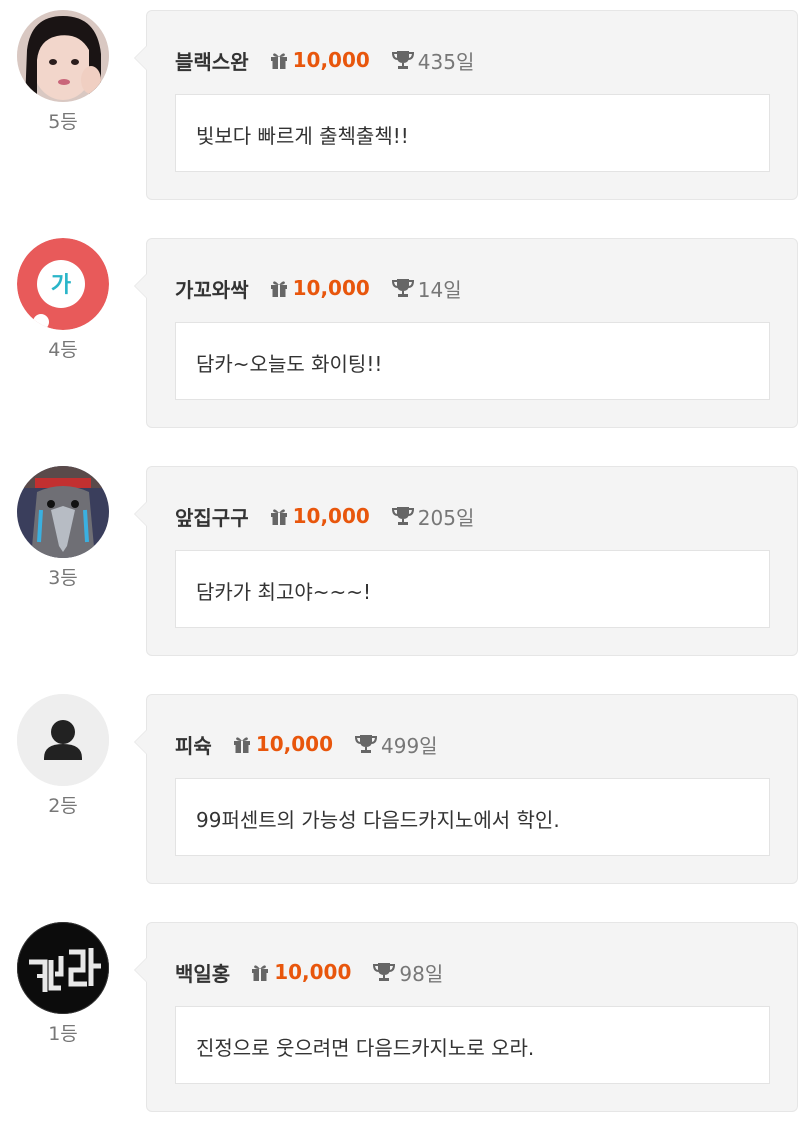 This screenshot has height=1134, width=800. I want to click on attendance-days: 435일, so click(446, 61).